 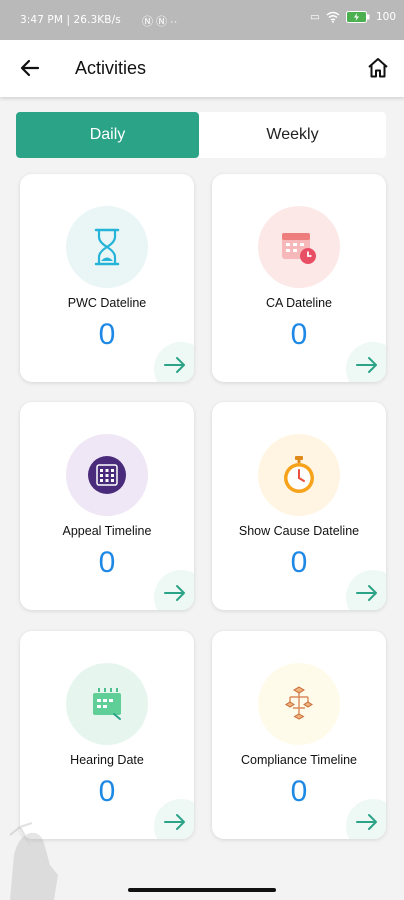 I want to click on calendar-icon, so click(x=107, y=704).